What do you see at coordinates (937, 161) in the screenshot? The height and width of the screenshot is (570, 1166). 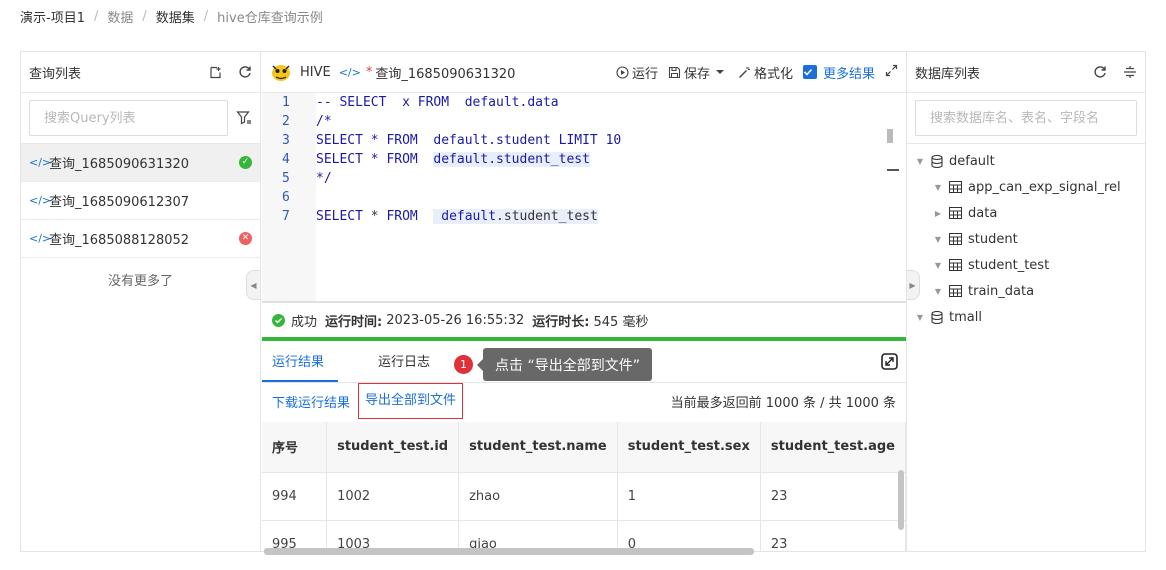 I see `database-icon` at bounding box center [937, 161].